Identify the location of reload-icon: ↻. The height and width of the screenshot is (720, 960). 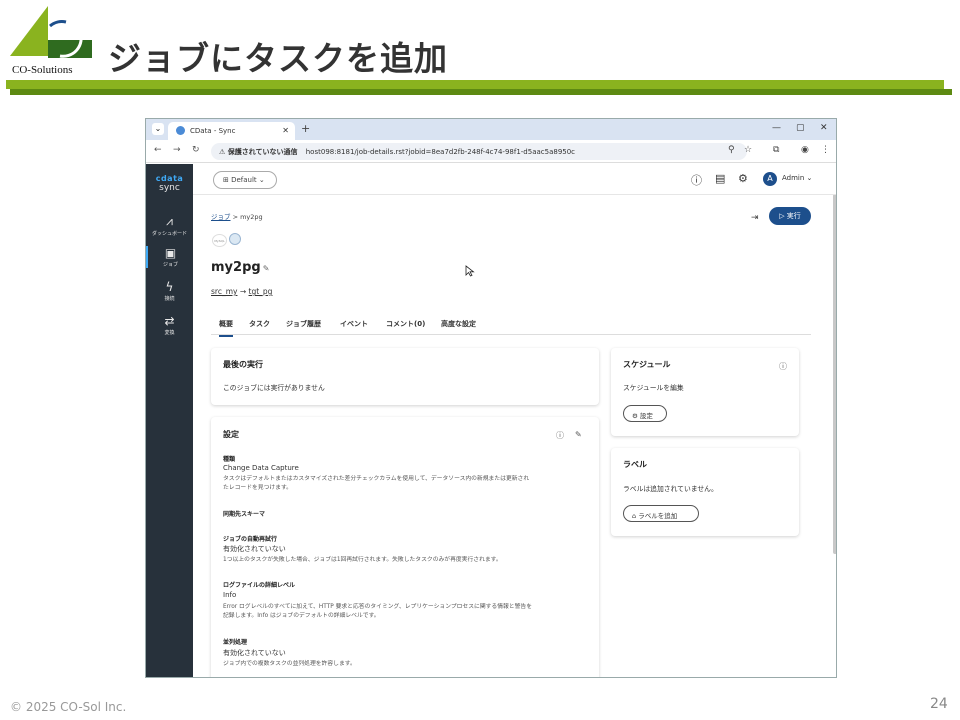
(196, 150).